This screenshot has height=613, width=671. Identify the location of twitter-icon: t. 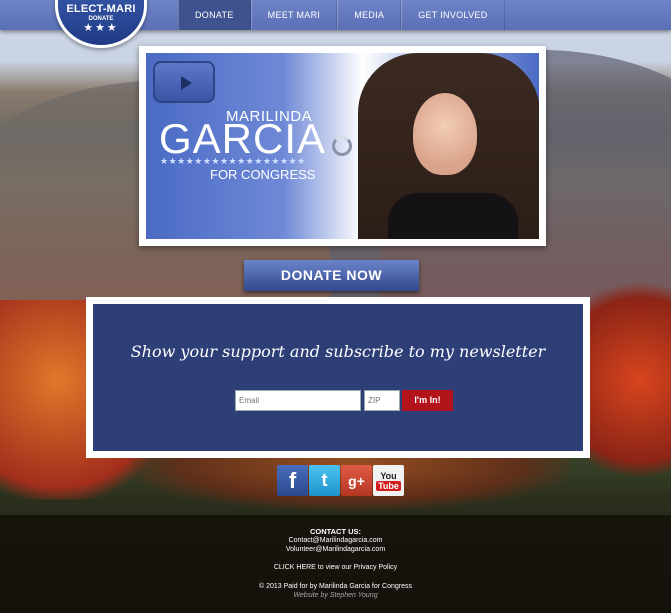
(324, 480).